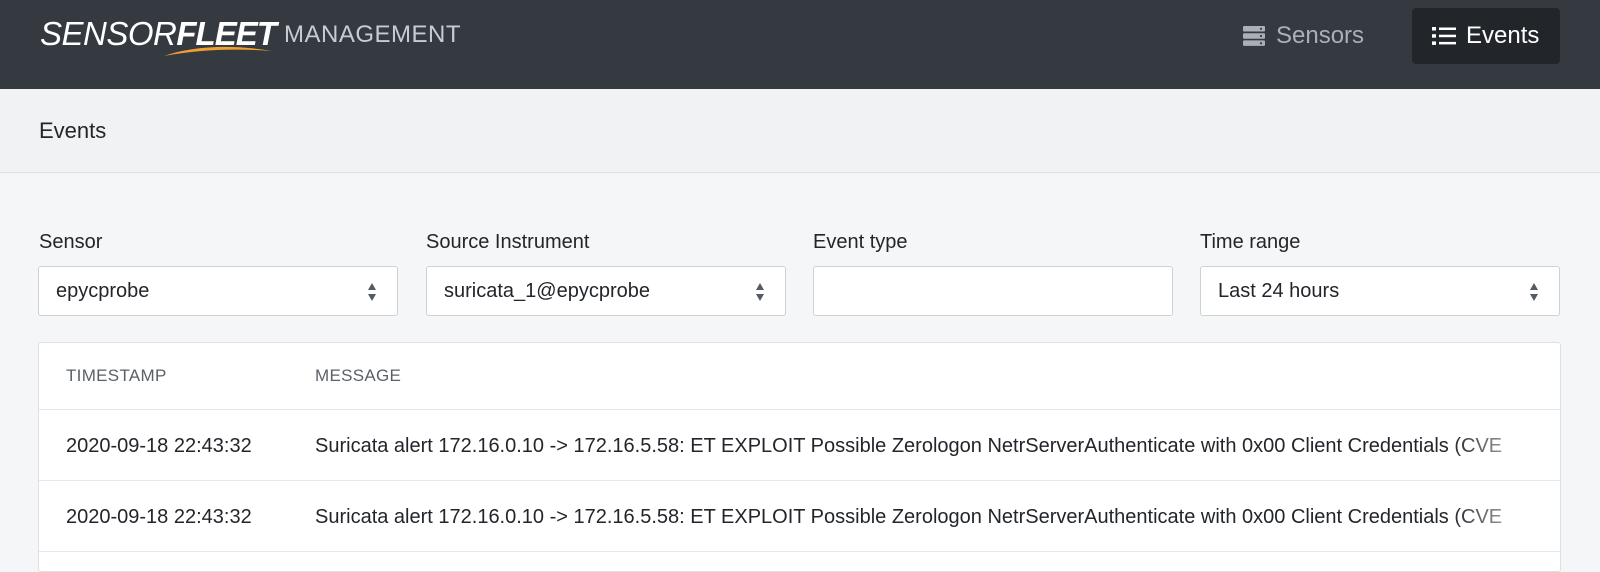 This screenshot has height=572, width=1600. Describe the element at coordinates (108, 33) in the screenshot. I see `brand-logo-sensor: SENSOR` at that location.